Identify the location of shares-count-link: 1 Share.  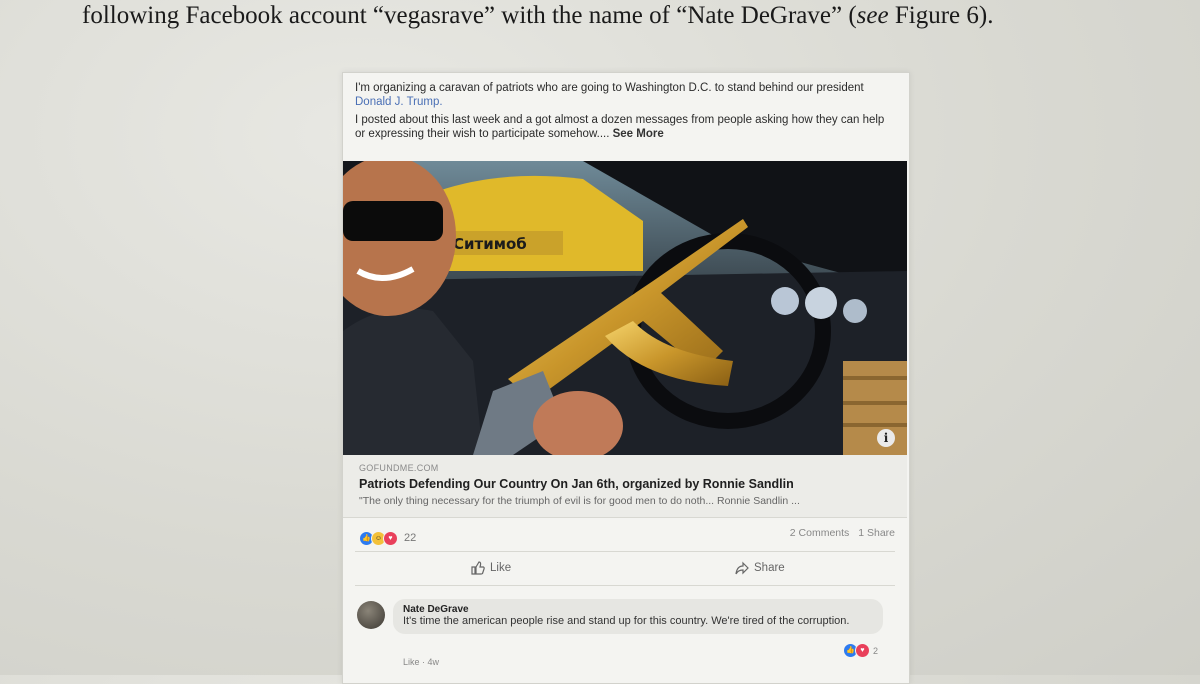
(876, 533).